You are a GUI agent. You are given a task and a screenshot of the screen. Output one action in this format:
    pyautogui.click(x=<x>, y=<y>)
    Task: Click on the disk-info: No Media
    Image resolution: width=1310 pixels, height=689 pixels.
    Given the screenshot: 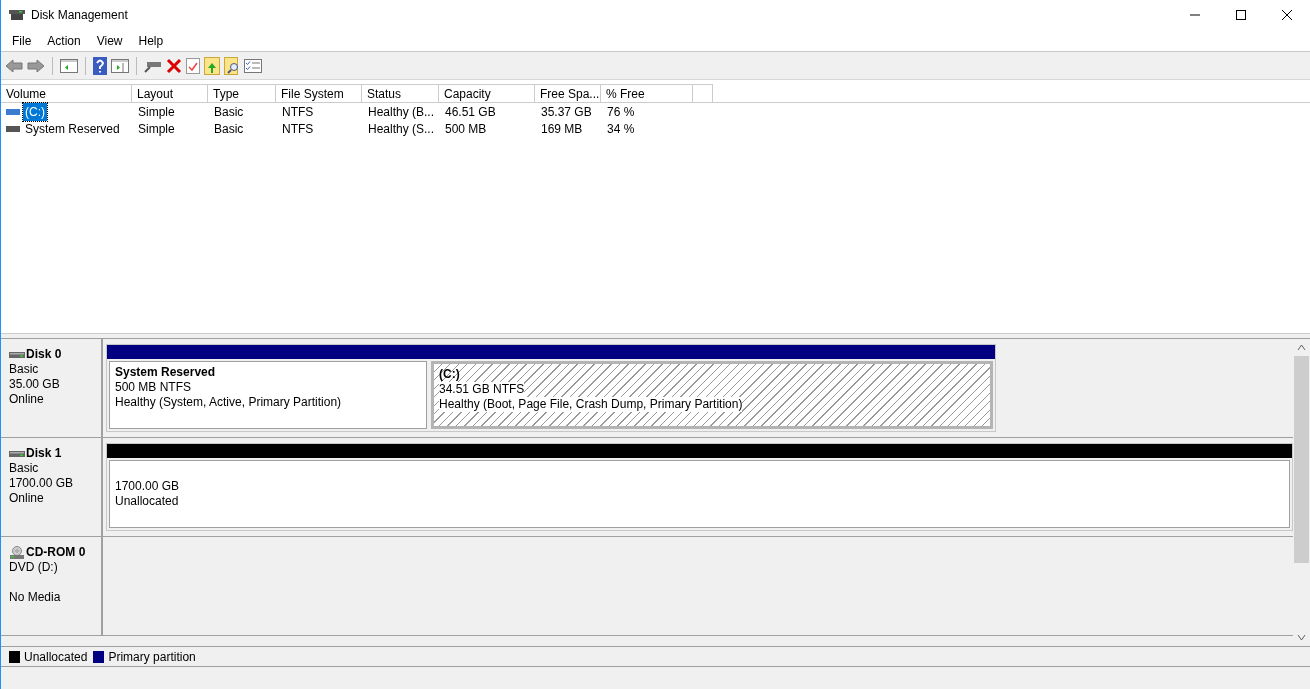 What is the action you would take?
    pyautogui.click(x=35, y=597)
    